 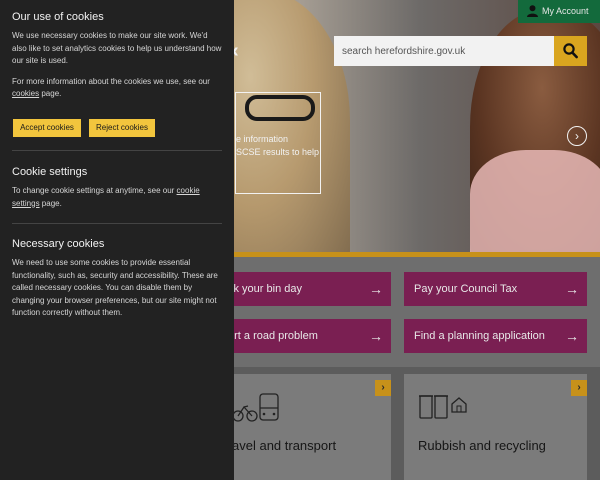 What do you see at coordinates (304, 427) in the screenshot?
I see `service-card-travel: › avel and transport` at bounding box center [304, 427].